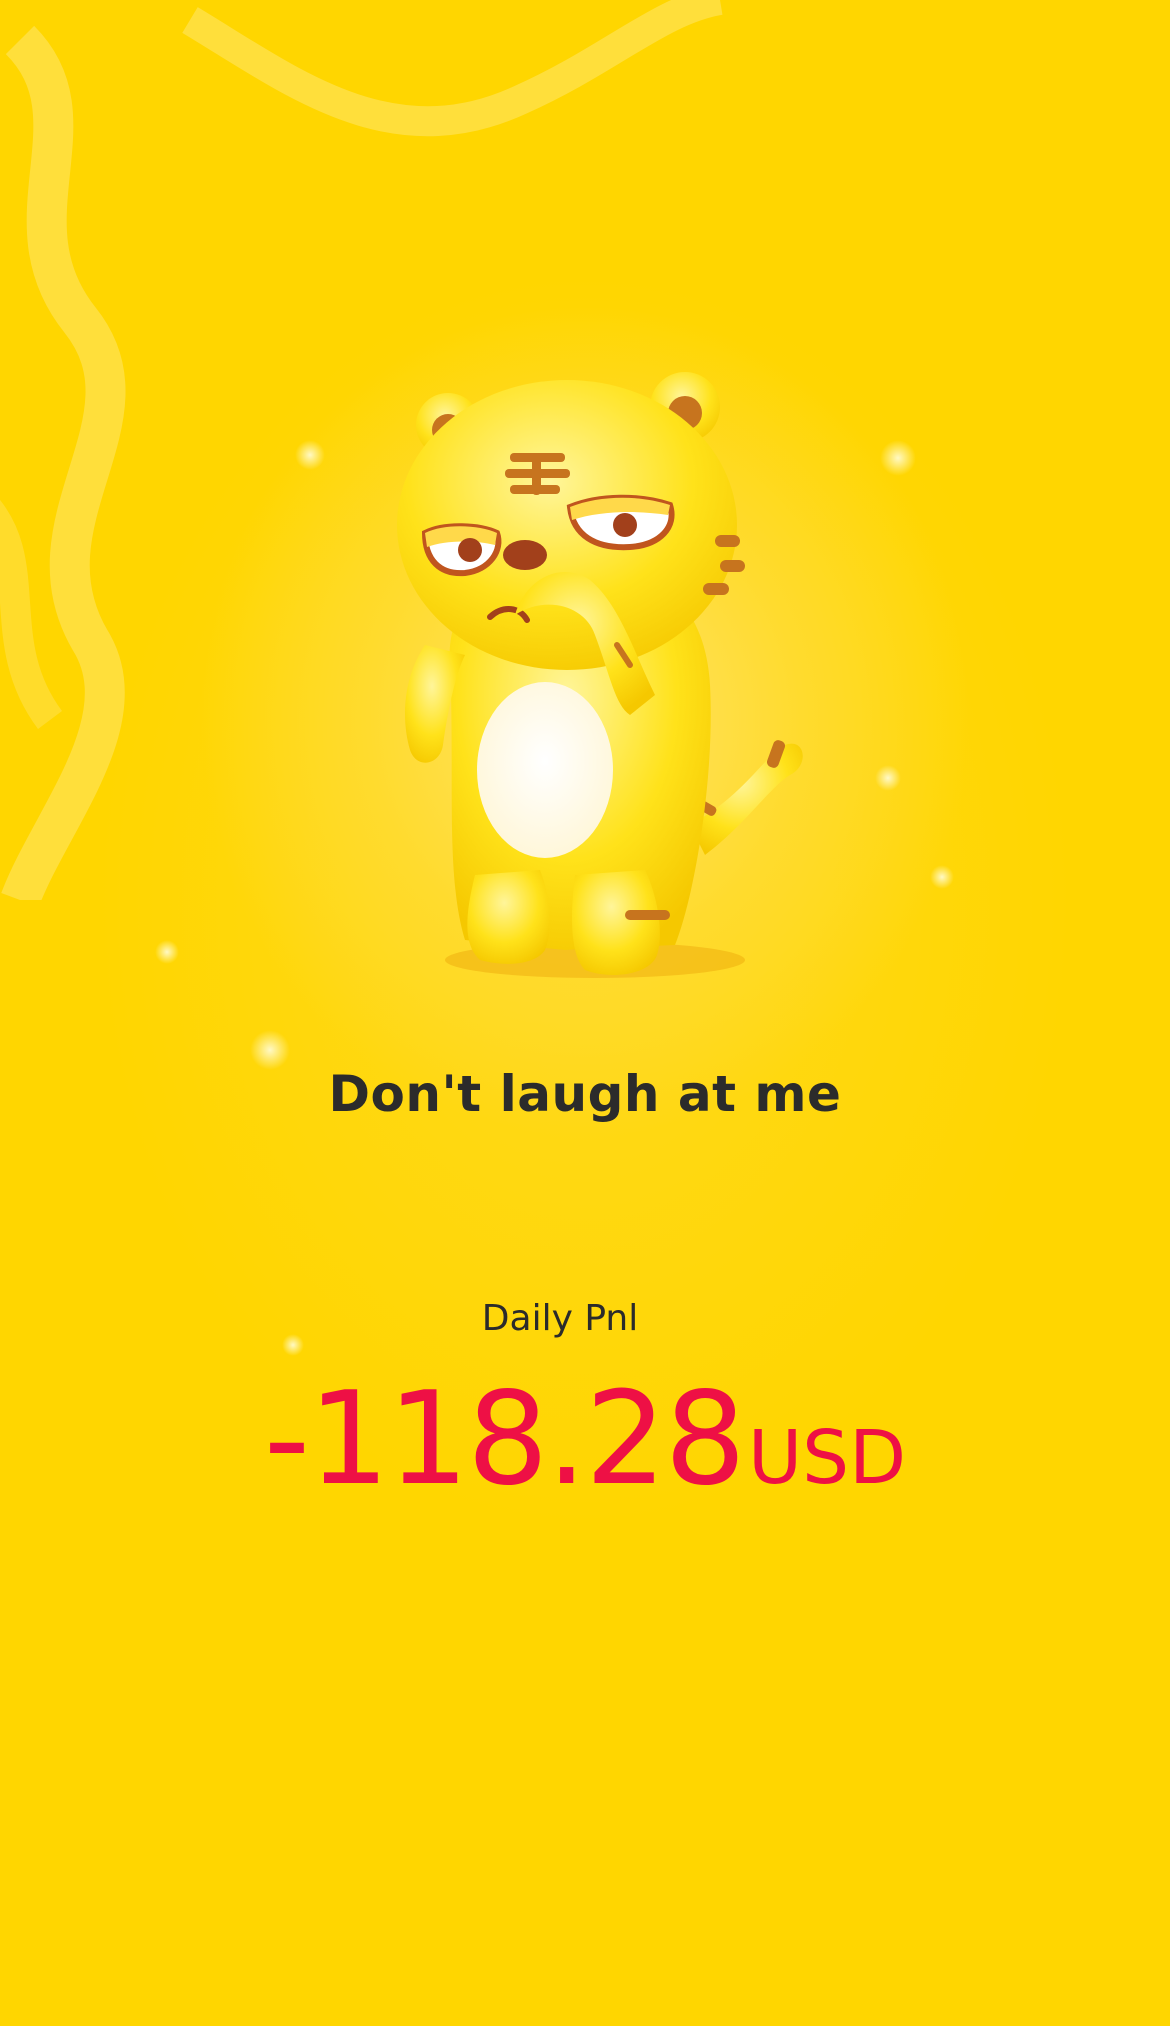  What do you see at coordinates (827, 1458) in the screenshot?
I see `pnl-currency: USD` at bounding box center [827, 1458].